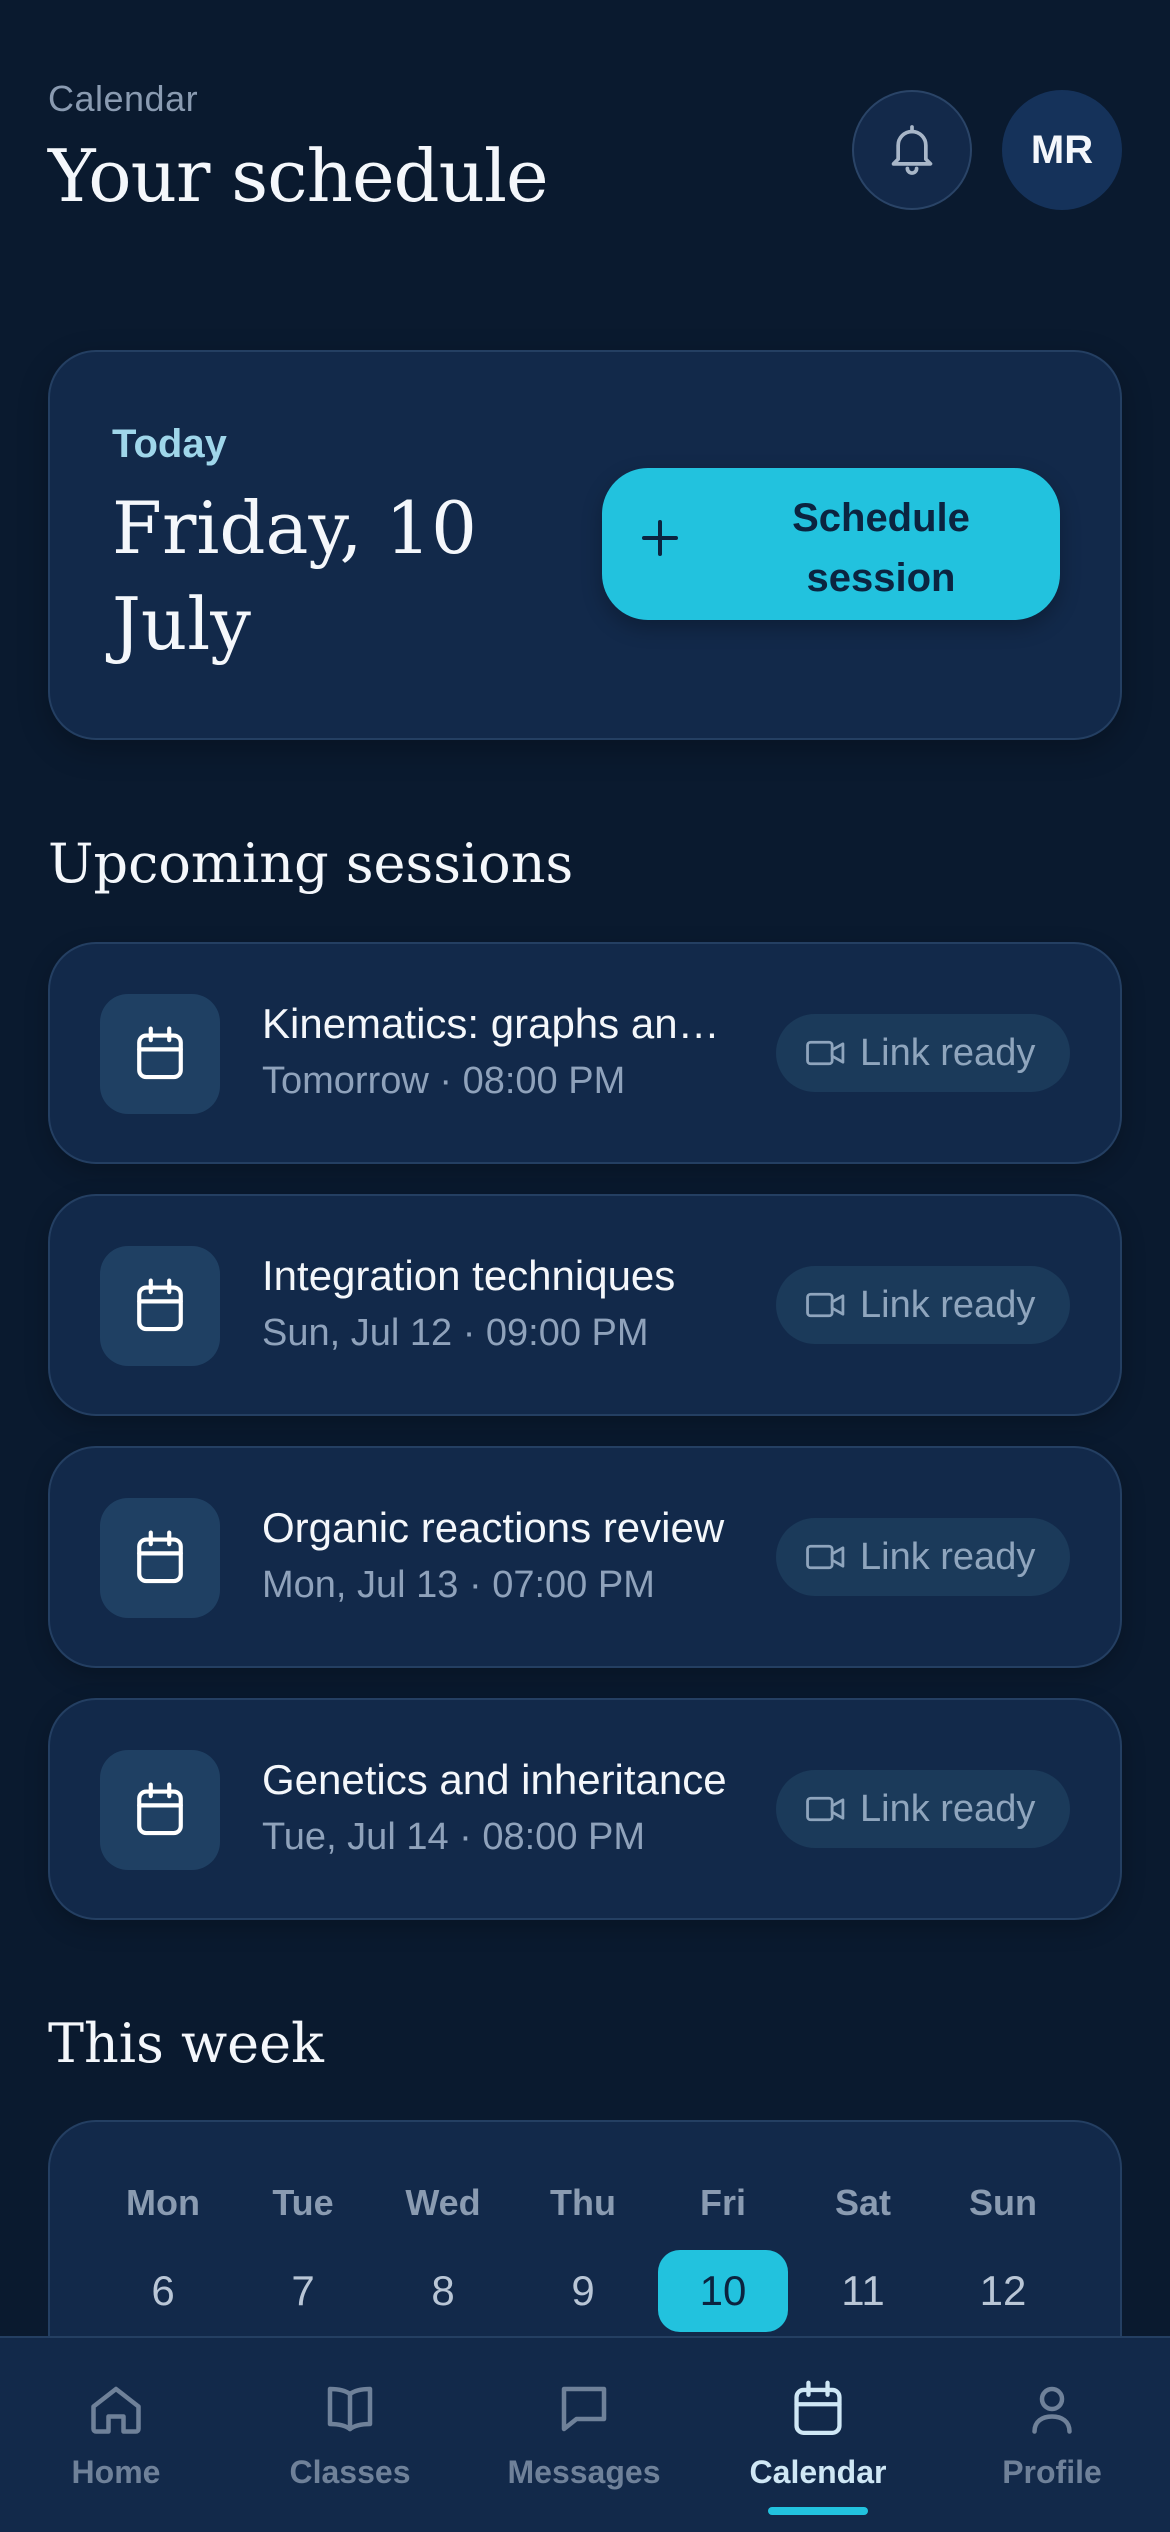 This screenshot has height=2532, width=1170. I want to click on week-day-date: 11, so click(863, 2290).